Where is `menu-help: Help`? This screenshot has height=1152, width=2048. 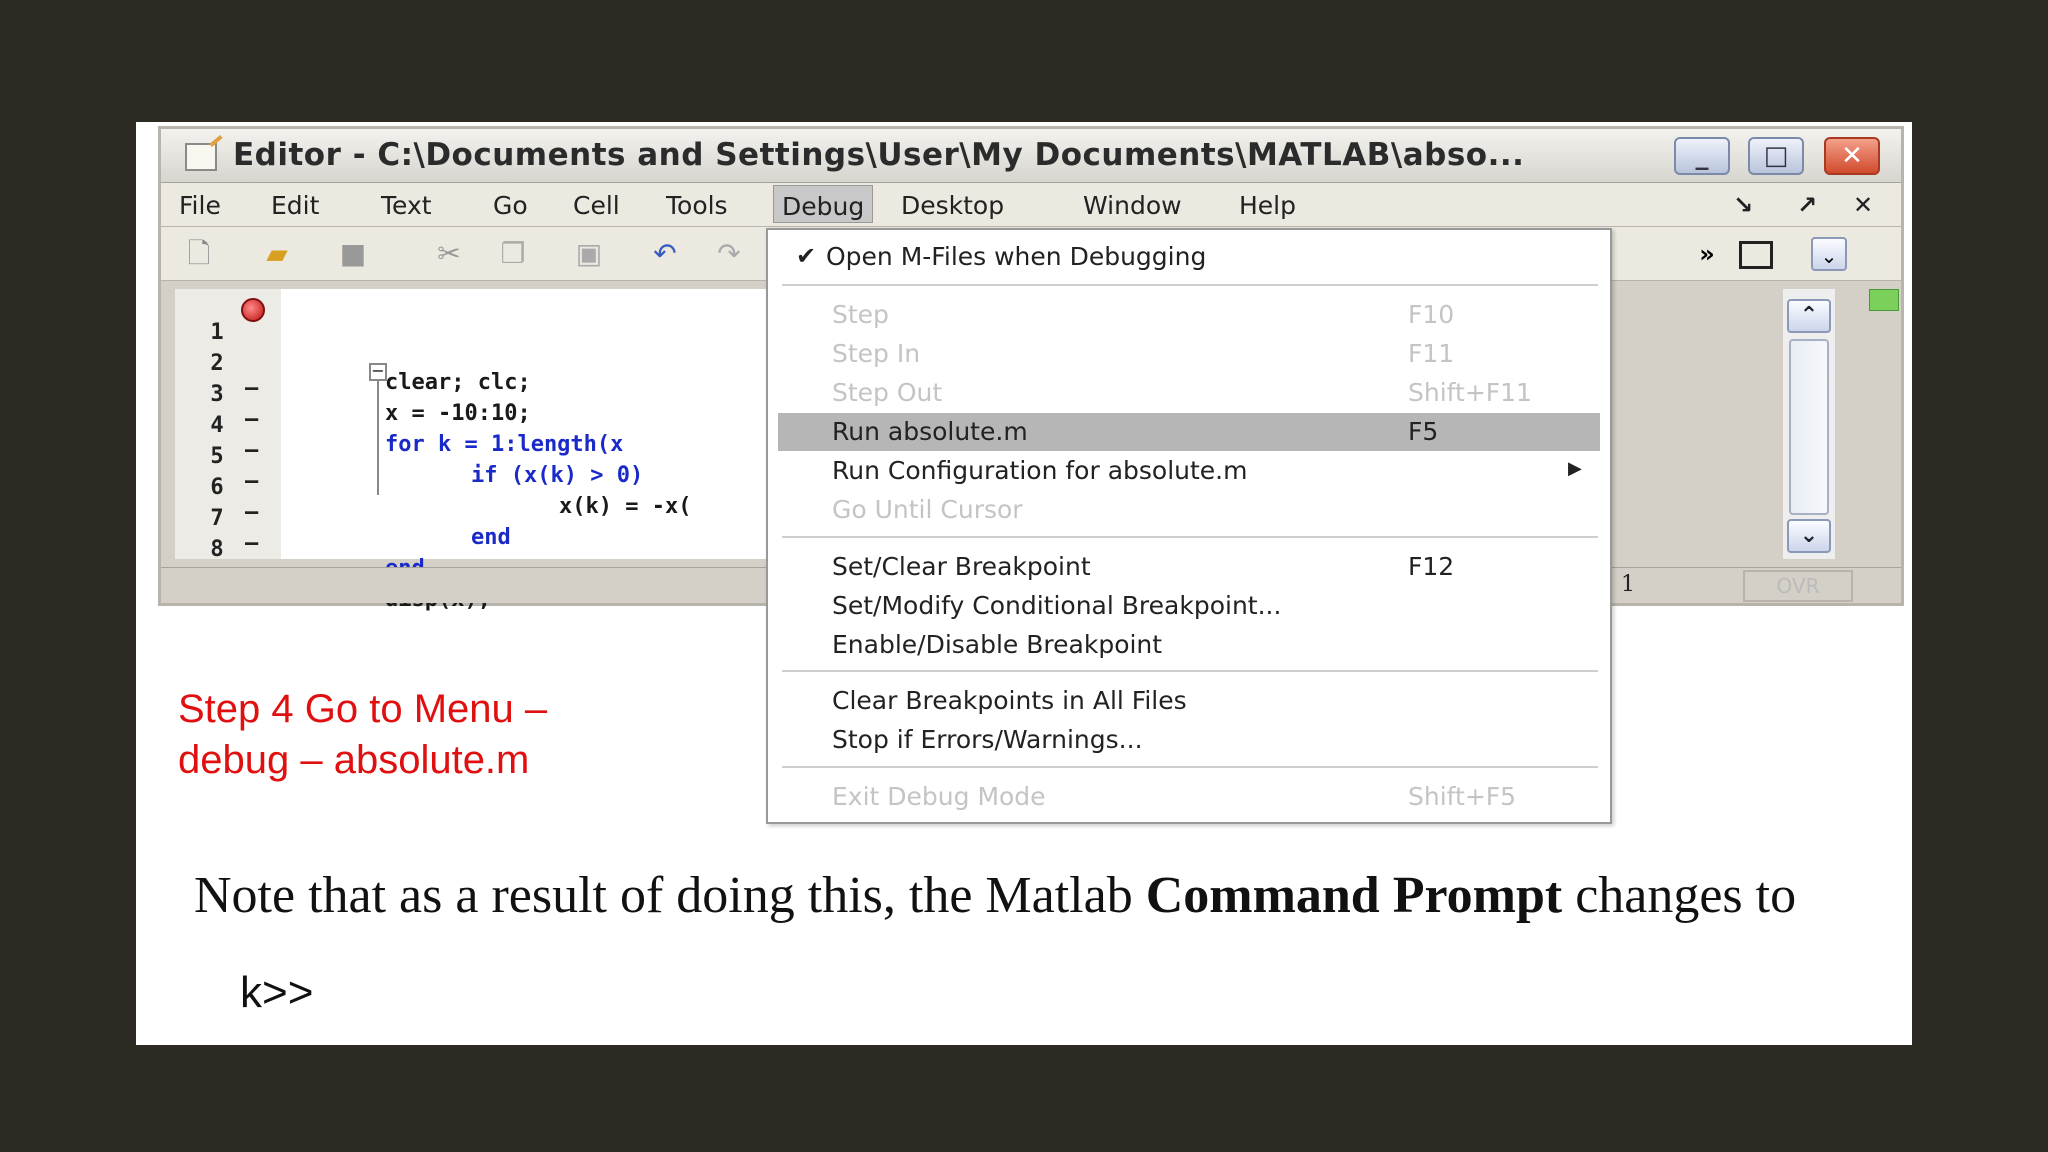
menu-help: Help is located at coordinates (1267, 205).